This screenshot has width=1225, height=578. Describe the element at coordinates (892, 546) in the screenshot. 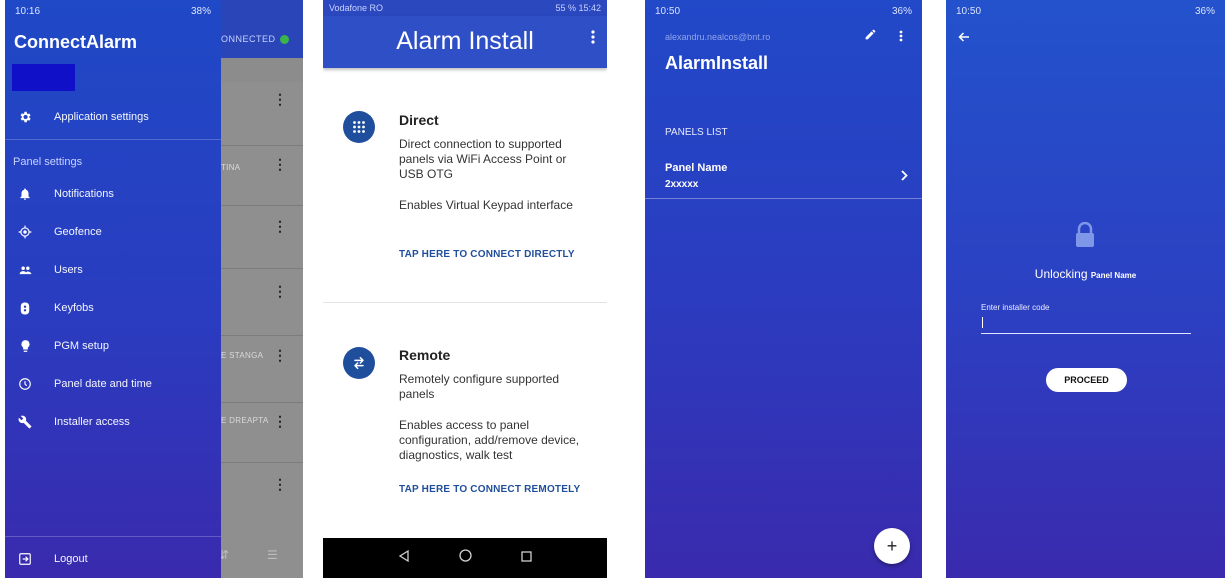

I see `add-panel-button: +` at that location.